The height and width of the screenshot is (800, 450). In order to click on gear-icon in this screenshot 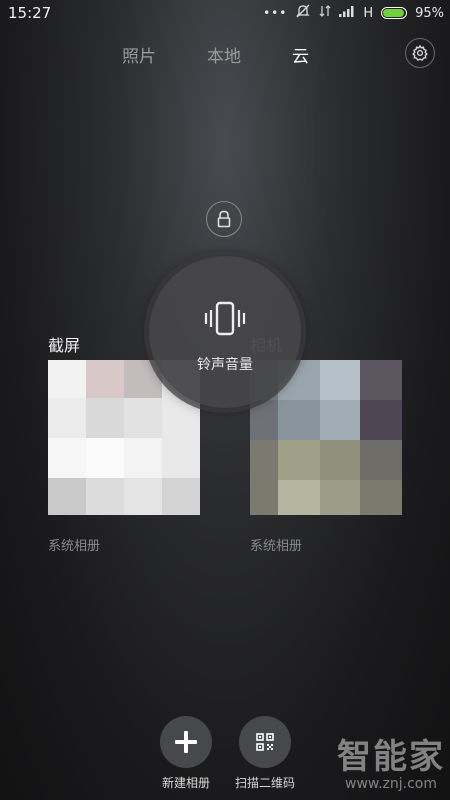, I will do `click(420, 52)`.